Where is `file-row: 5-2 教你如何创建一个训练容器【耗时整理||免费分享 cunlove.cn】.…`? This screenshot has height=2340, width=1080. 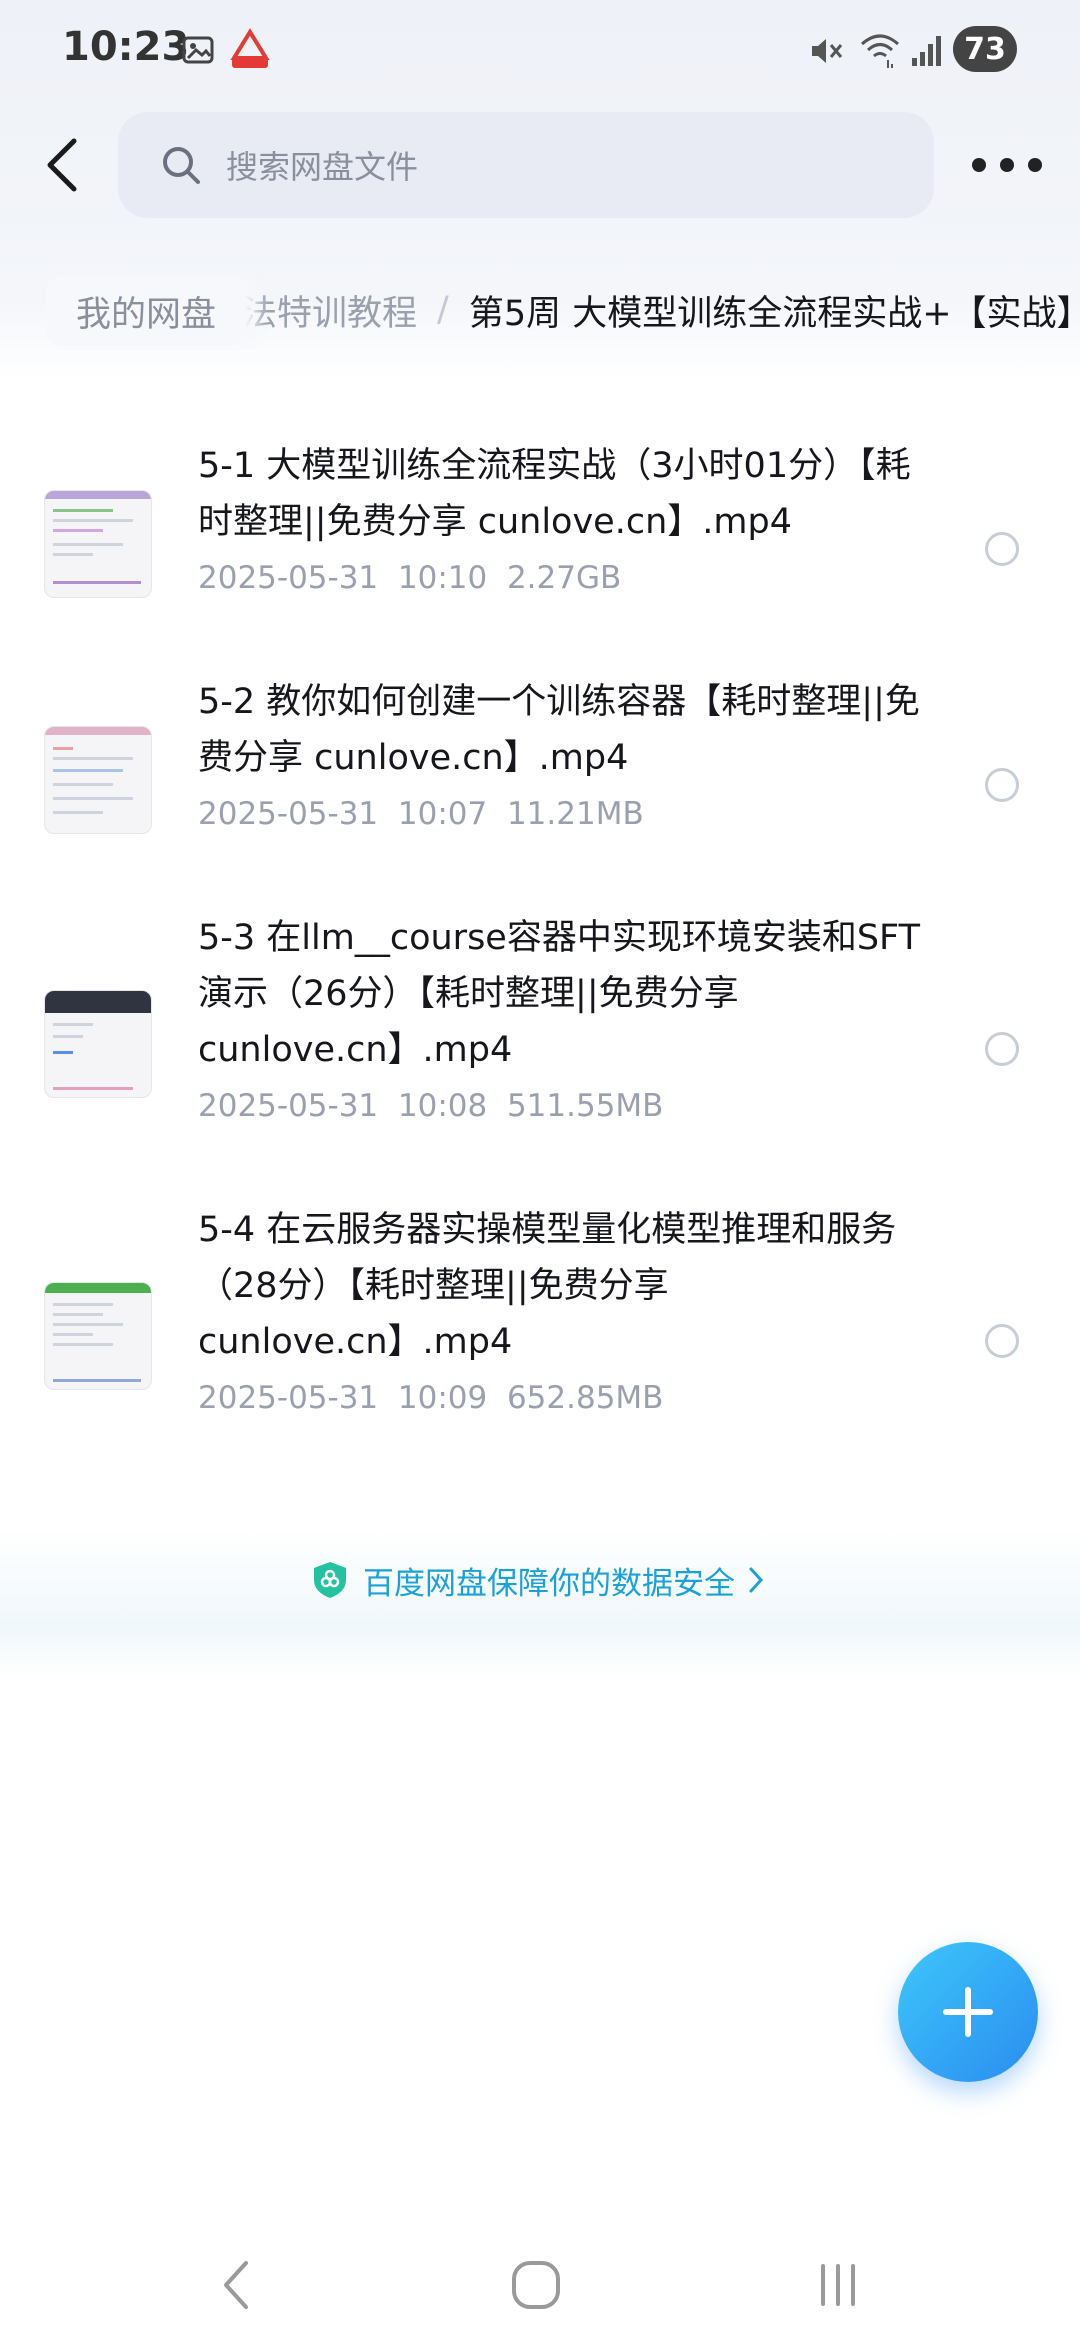
file-row: 5-2 教你如何创建一个训练容器【耗时整理||免费分享 cunlove.cn】.… is located at coordinates (540, 769).